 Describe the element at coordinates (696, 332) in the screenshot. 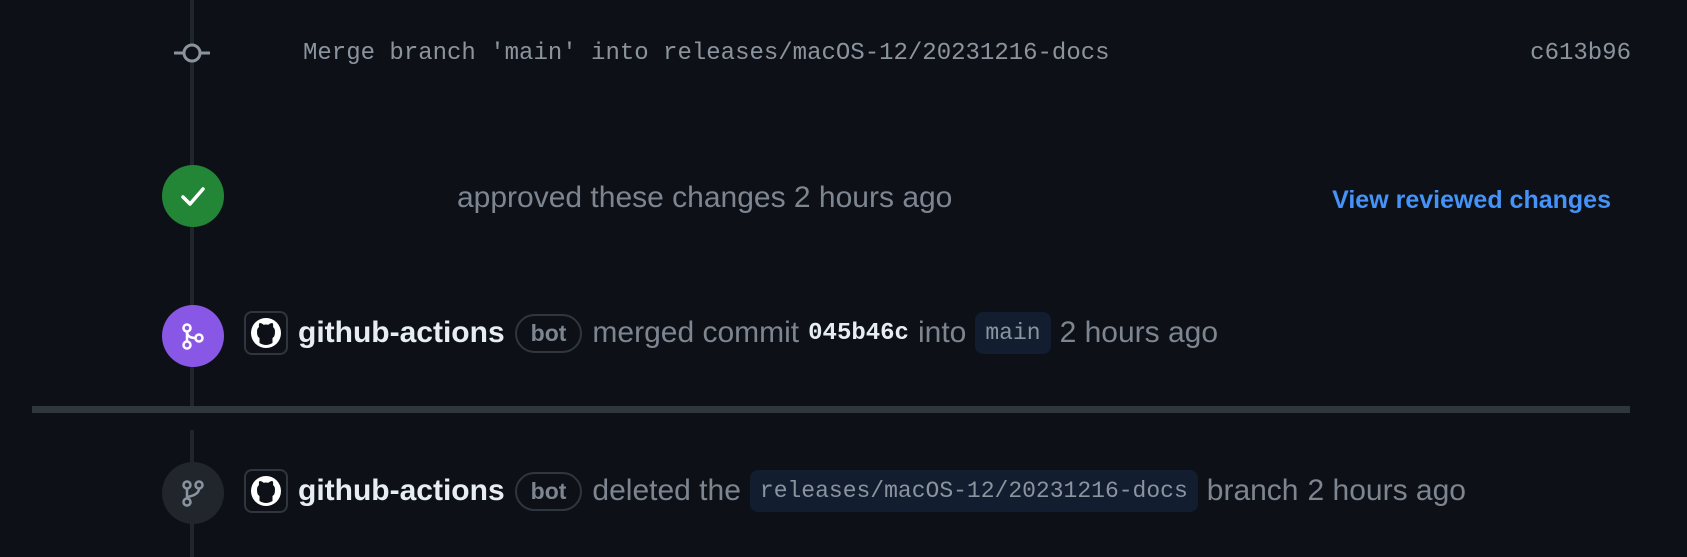

I see `event-action-text: merged commit` at that location.